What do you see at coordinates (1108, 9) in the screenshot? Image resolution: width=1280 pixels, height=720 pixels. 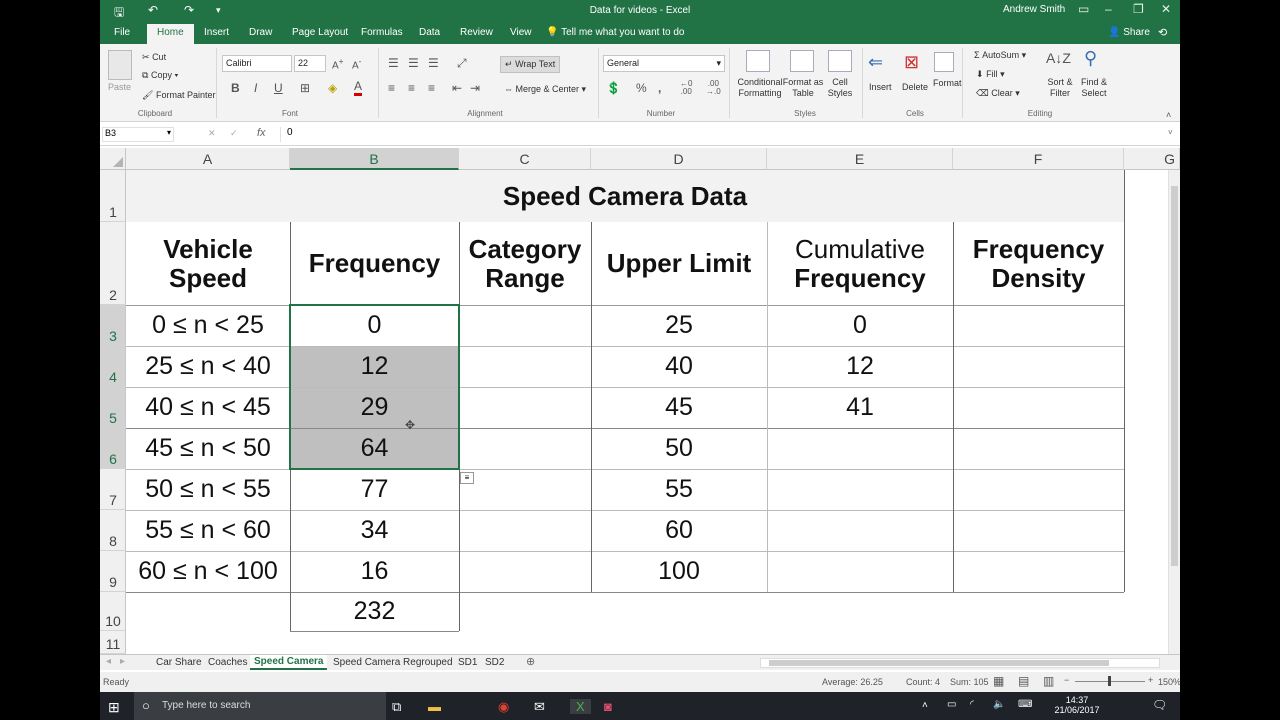 I see `minimize-icon: –` at bounding box center [1108, 9].